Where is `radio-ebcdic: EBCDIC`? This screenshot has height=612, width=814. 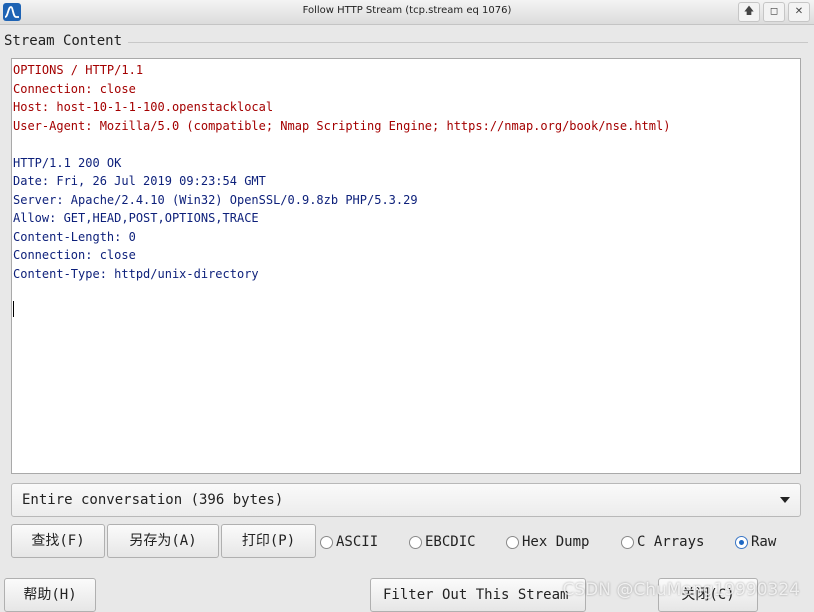
radio-ebcdic: EBCDIC is located at coordinates (442, 542).